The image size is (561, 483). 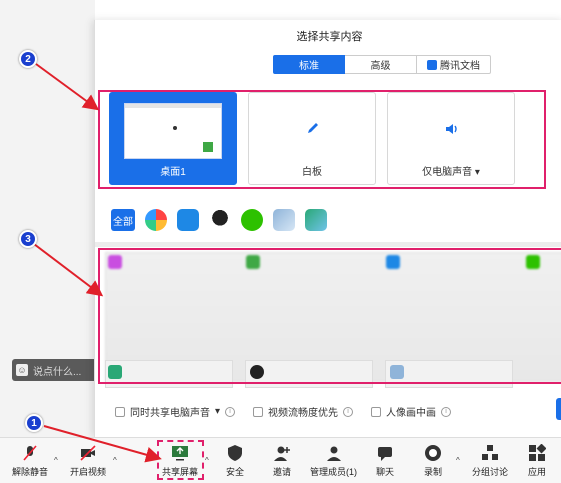 I want to click on option-share-audio: 同时共享电脑声音 ▾ i, so click(x=175, y=411).